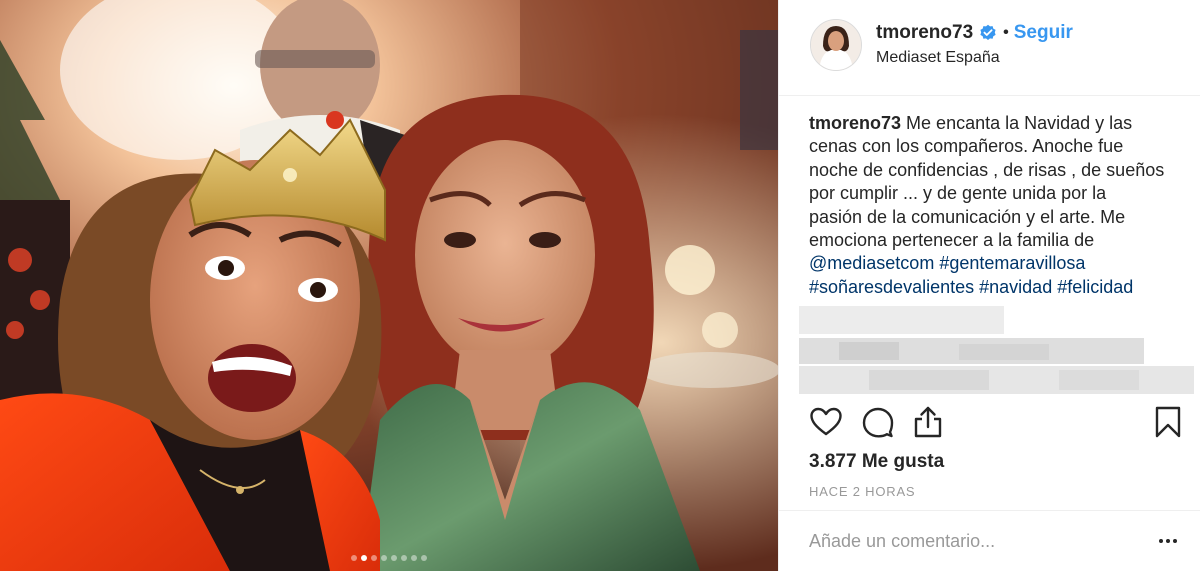 The width and height of the screenshot is (1200, 571). What do you see at coordinates (952, 240) in the screenshot?
I see `caption-text-line: emociona pertenecer a la familia de` at bounding box center [952, 240].